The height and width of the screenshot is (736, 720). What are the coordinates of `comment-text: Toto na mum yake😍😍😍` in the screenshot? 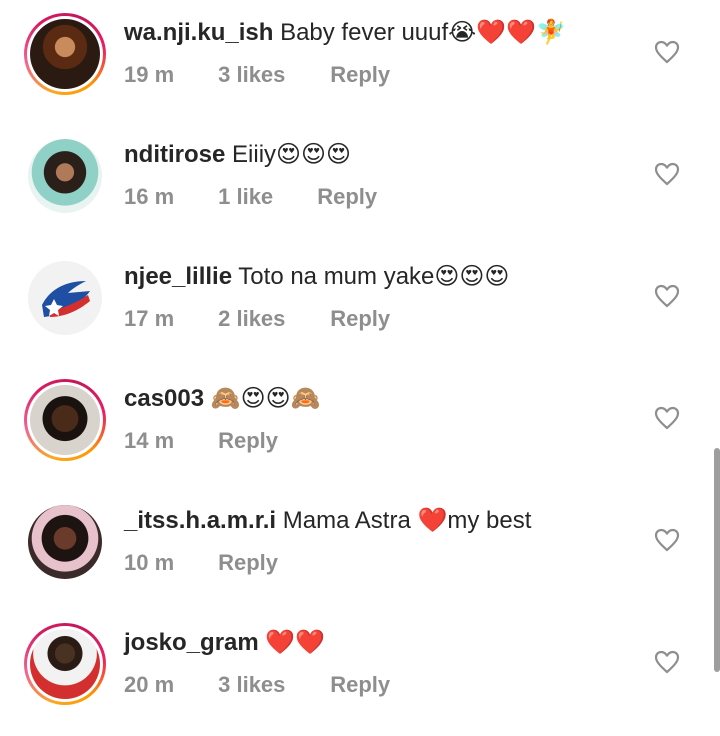 It's located at (374, 276).